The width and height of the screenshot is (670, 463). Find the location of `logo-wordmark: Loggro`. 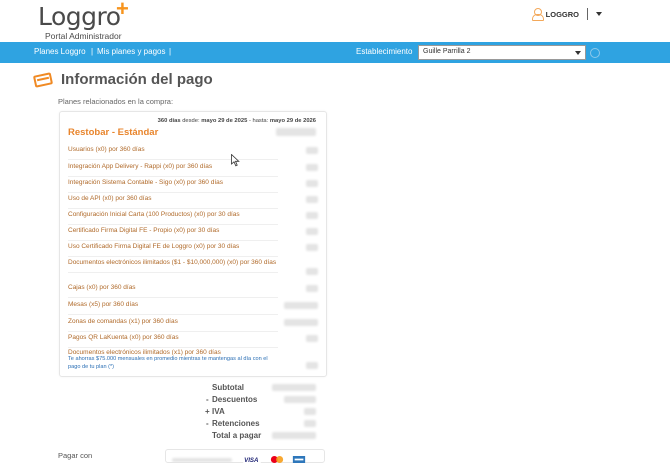

logo-wordmark: Loggro is located at coordinates (79, 16).